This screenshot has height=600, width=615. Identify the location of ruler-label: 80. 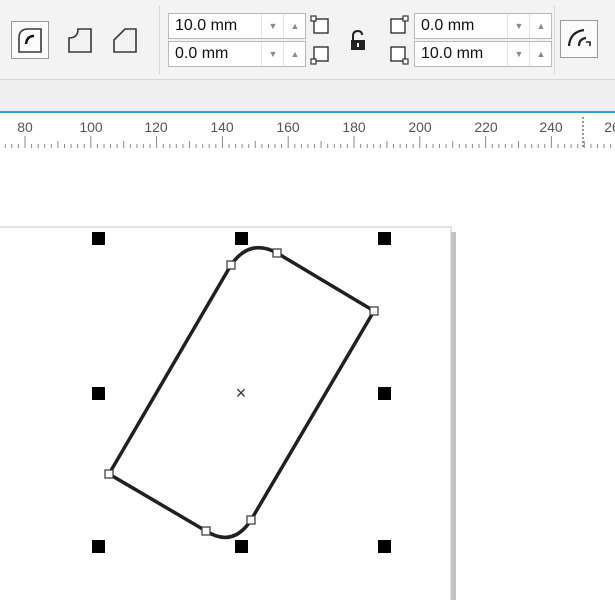
(25, 127).